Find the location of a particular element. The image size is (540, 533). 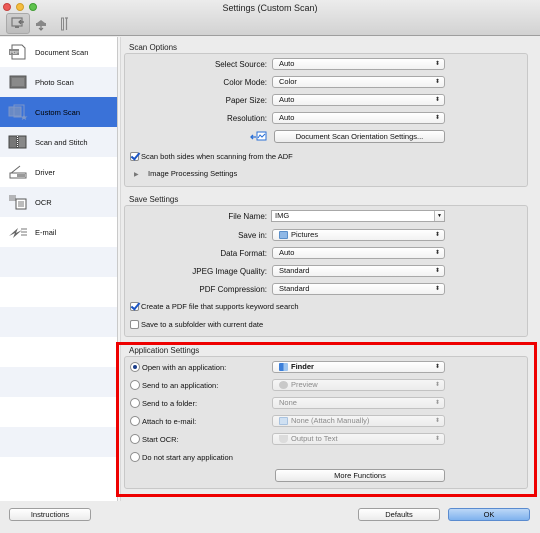

sidebar-item-label: OCR is located at coordinates (43, 202).